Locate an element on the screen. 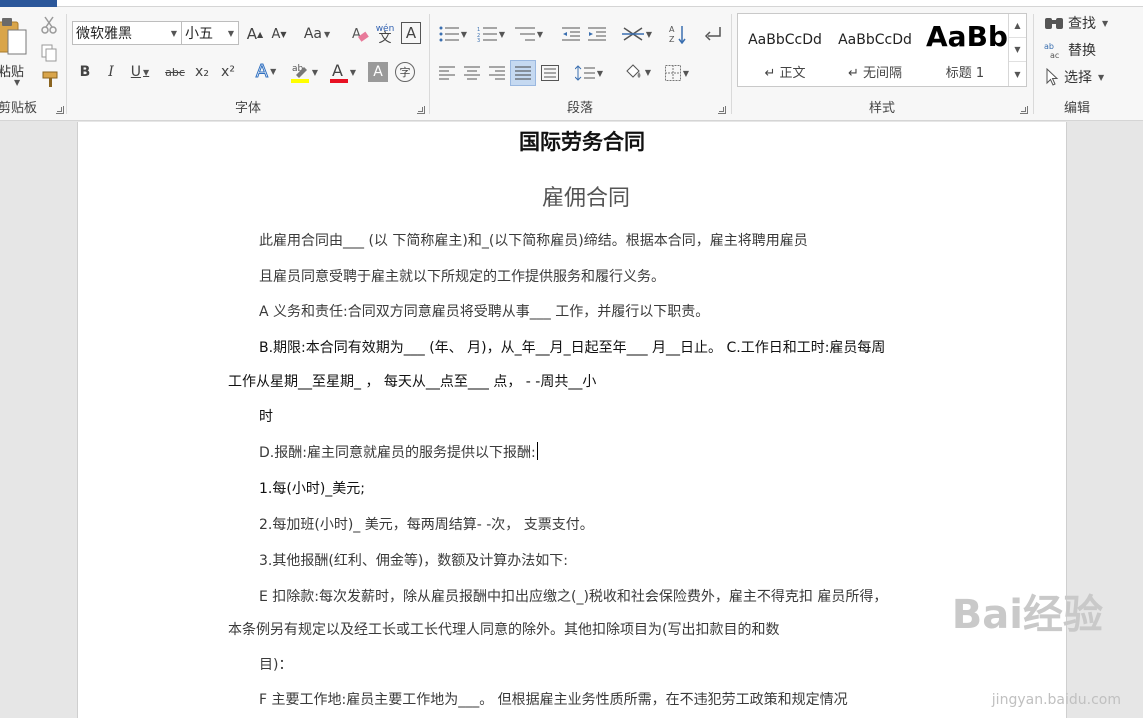 This screenshot has width=1143, height=718. font-size-value: 小五 is located at coordinates (199, 34).